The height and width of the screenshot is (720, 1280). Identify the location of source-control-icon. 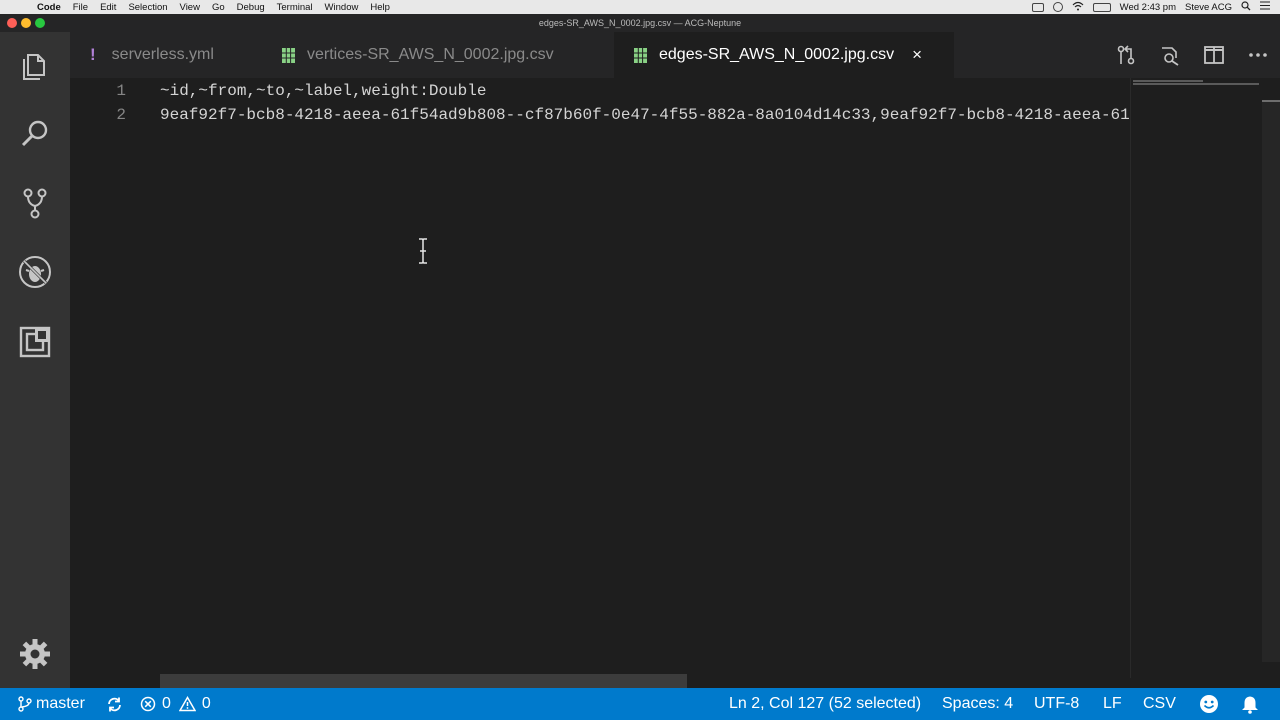
(35, 203).